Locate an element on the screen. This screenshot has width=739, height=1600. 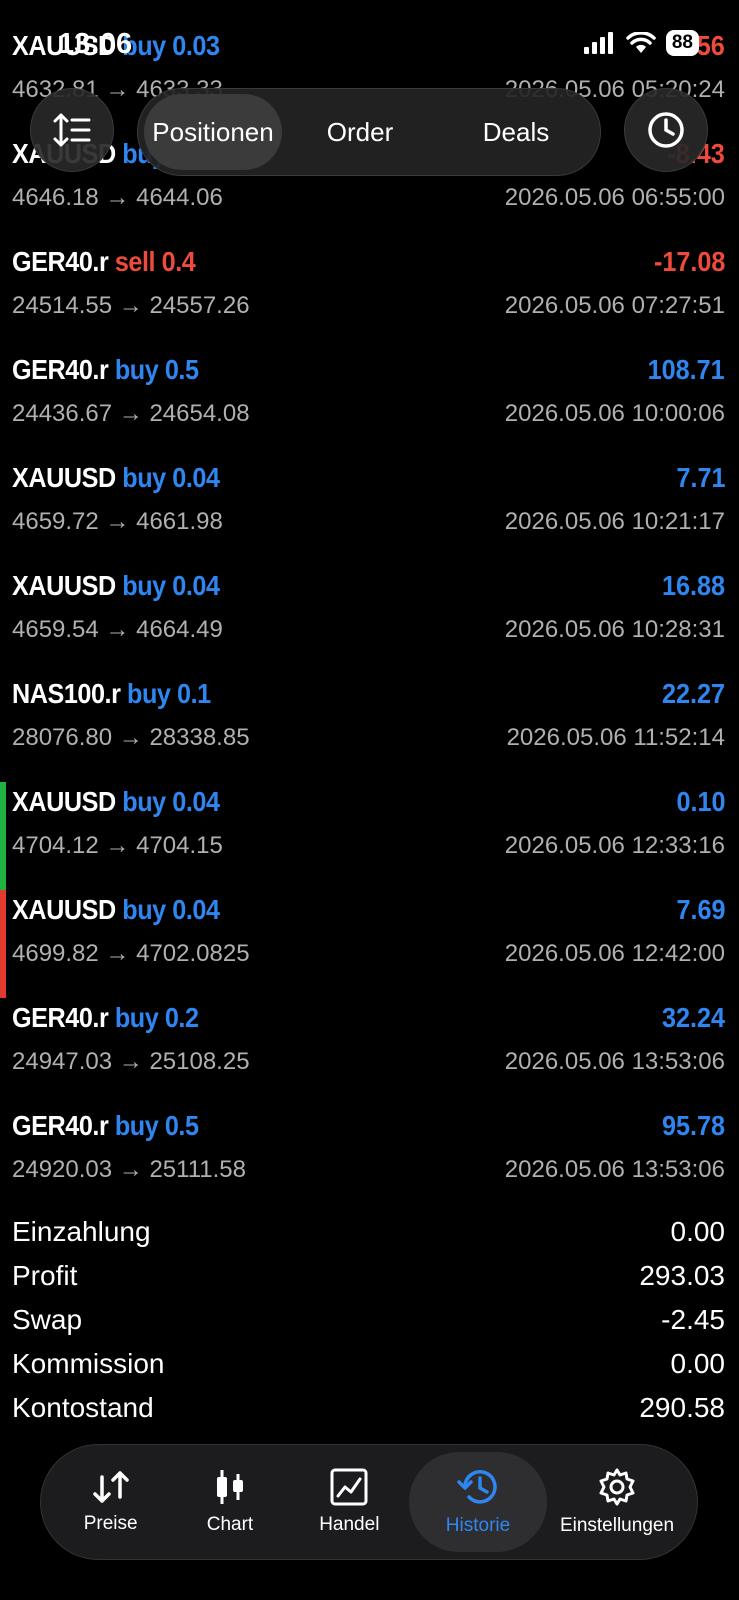
status-bar: 13:06 88 is located at coordinates (369, 45).